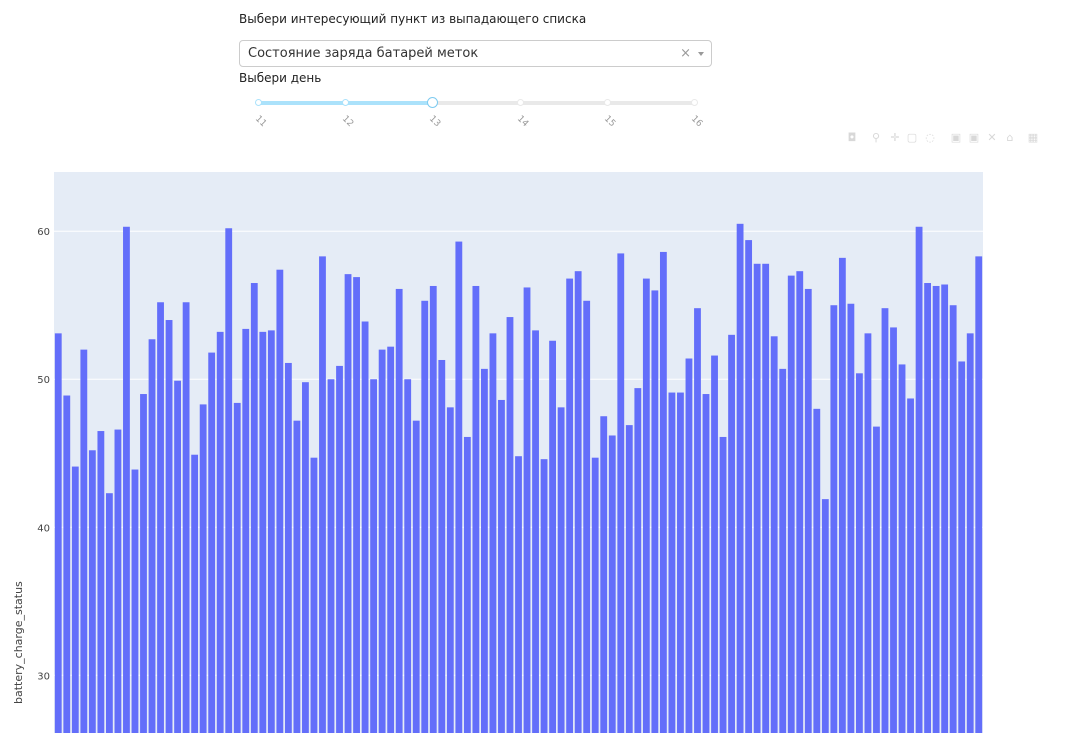 The image size is (1092, 733). Describe the element at coordinates (478, 113) in the screenshot. I see `day-slider: 11 12 13 14 15 16` at that location.